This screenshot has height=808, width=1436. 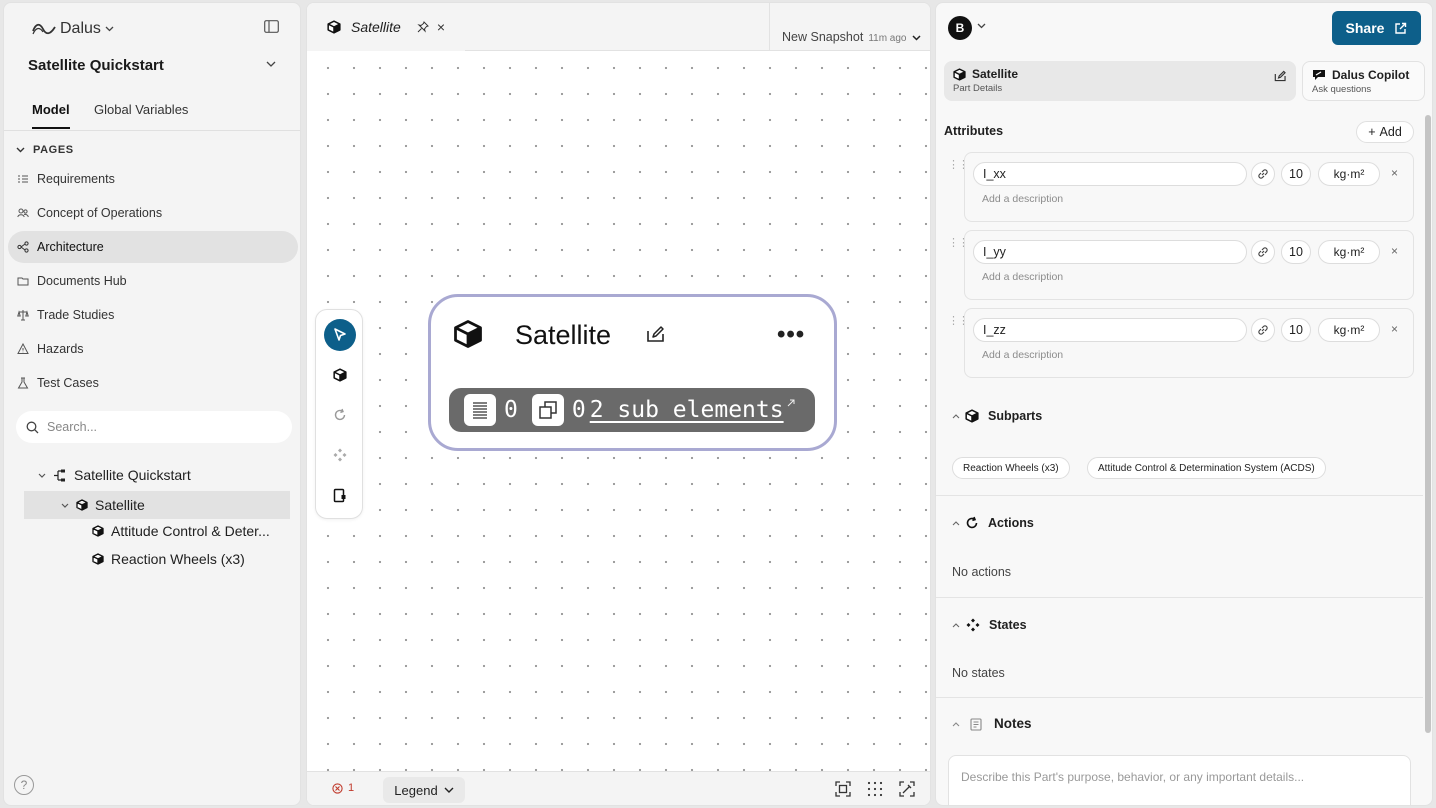 I want to click on sidebar-item-hazards: Hazards, so click(x=153, y=349).